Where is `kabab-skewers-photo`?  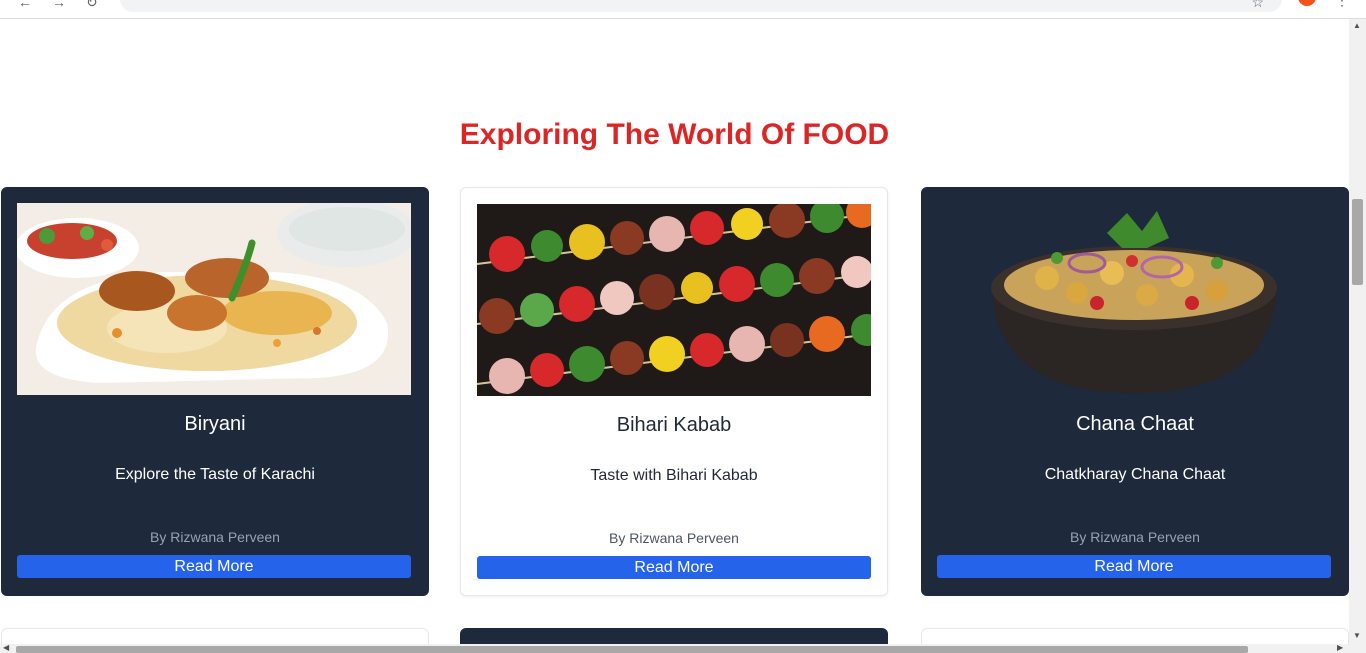 kabab-skewers-photo is located at coordinates (674, 300).